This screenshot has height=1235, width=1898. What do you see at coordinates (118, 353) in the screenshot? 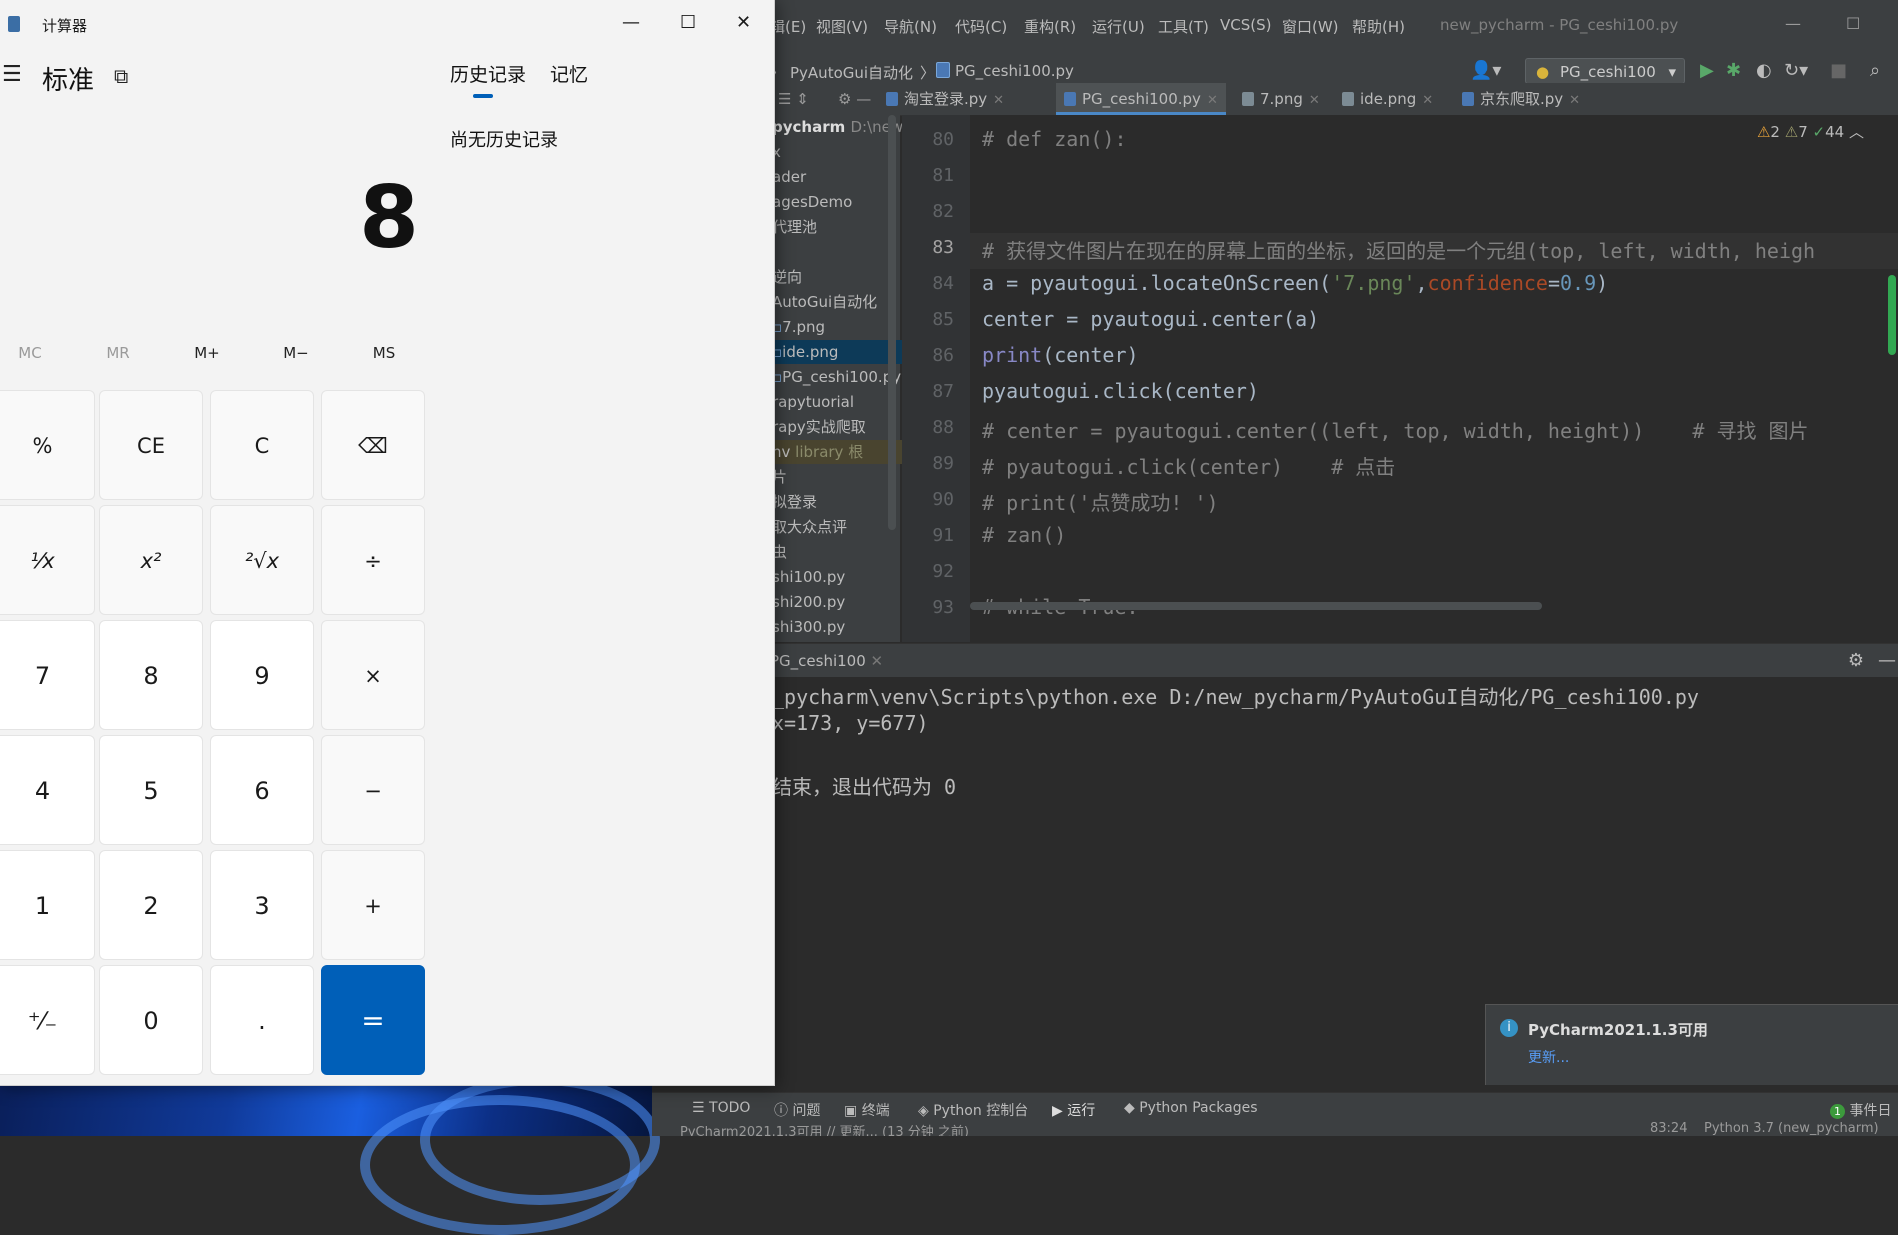
I see `memory-recall-button: MR` at bounding box center [118, 353].